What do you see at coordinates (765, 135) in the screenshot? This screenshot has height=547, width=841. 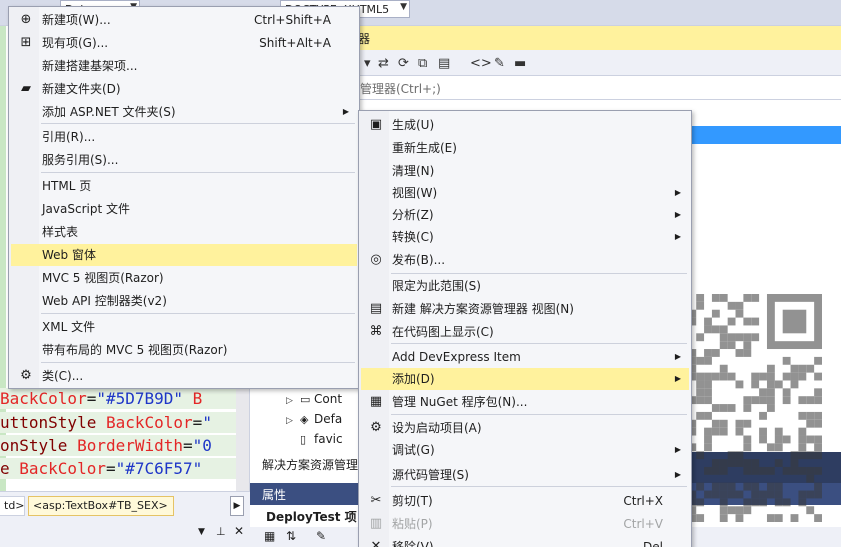 I see `selected-tree-row` at bounding box center [765, 135].